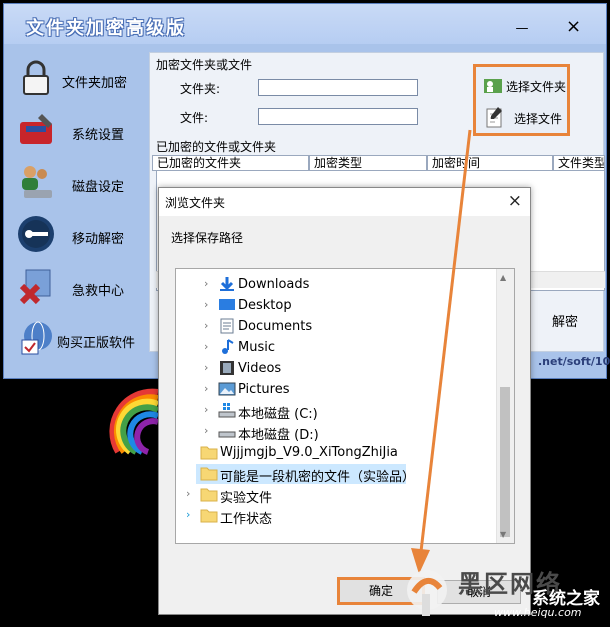  What do you see at coordinates (256, 347) in the screenshot?
I see `tree-item-label: Music` at bounding box center [256, 347].